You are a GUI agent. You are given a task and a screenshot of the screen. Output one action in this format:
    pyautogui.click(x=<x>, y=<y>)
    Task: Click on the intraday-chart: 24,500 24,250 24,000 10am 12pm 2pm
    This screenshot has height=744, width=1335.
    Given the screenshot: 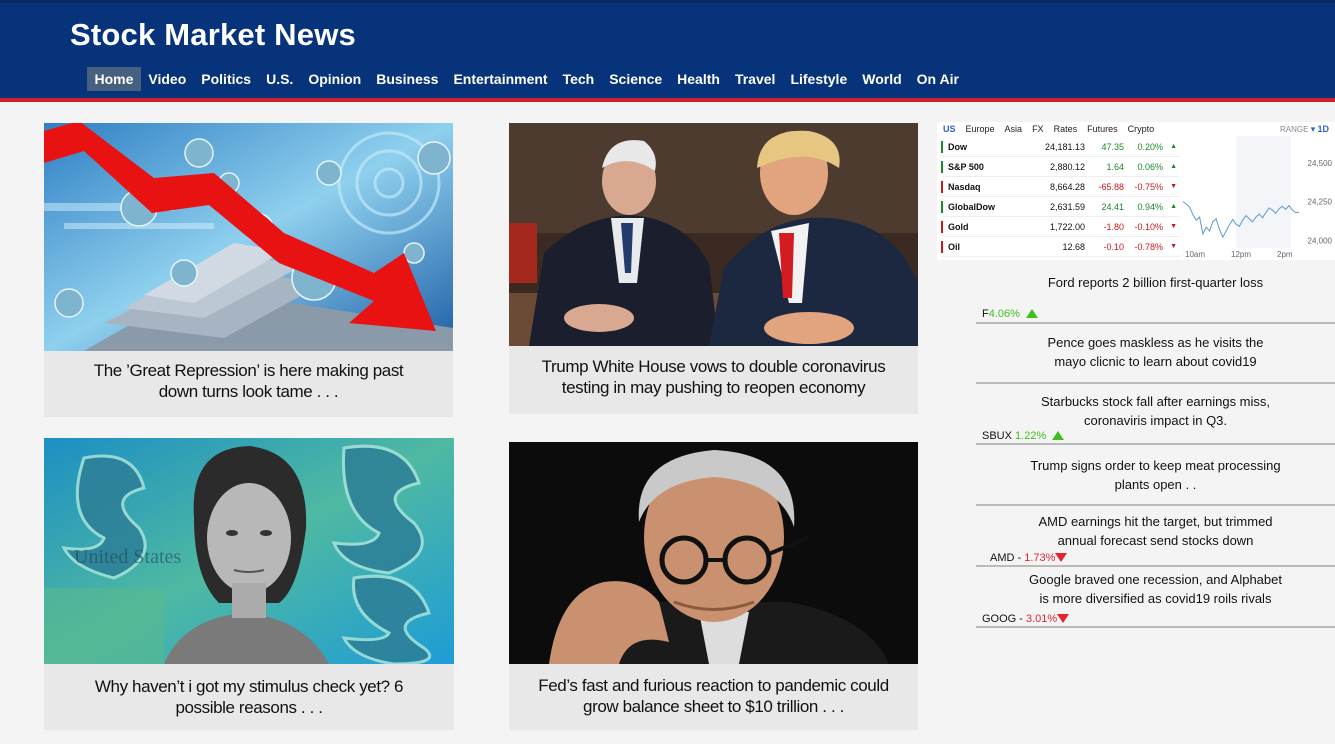 What is the action you would take?
    pyautogui.click(x=1257, y=197)
    